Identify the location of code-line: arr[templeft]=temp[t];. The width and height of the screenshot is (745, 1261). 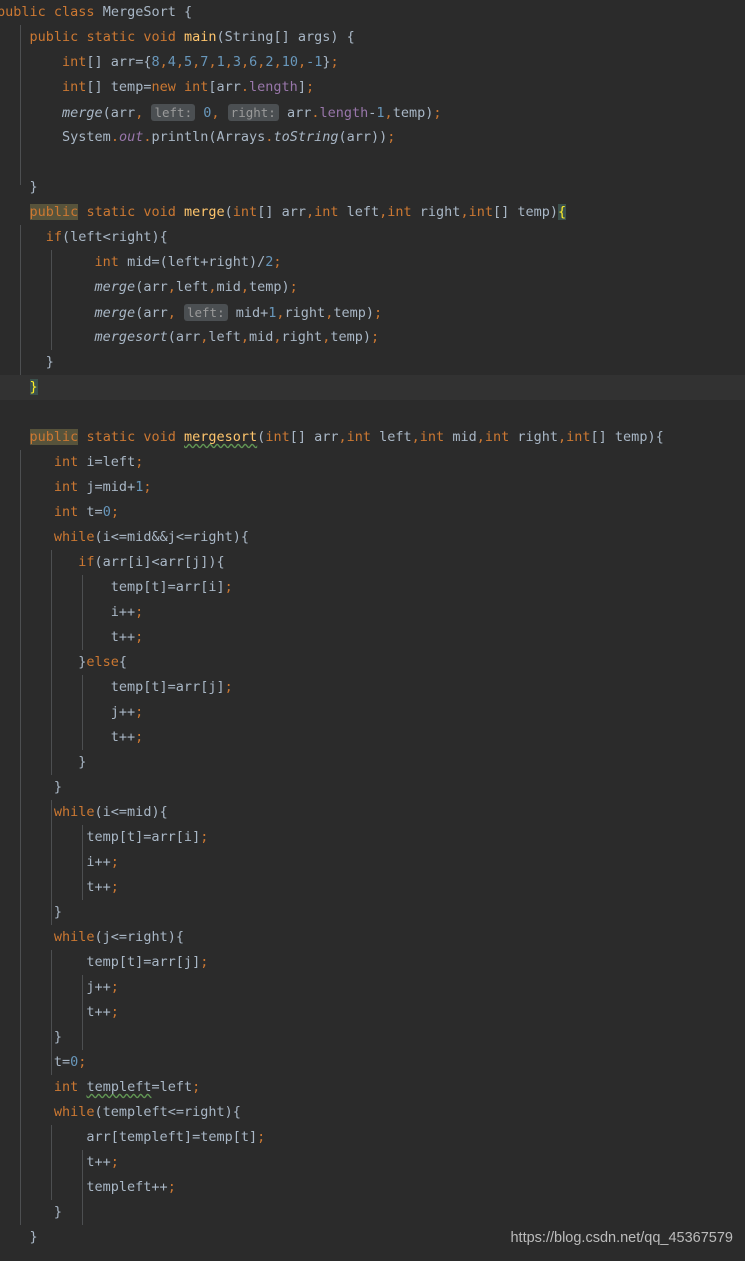
(132, 1137).